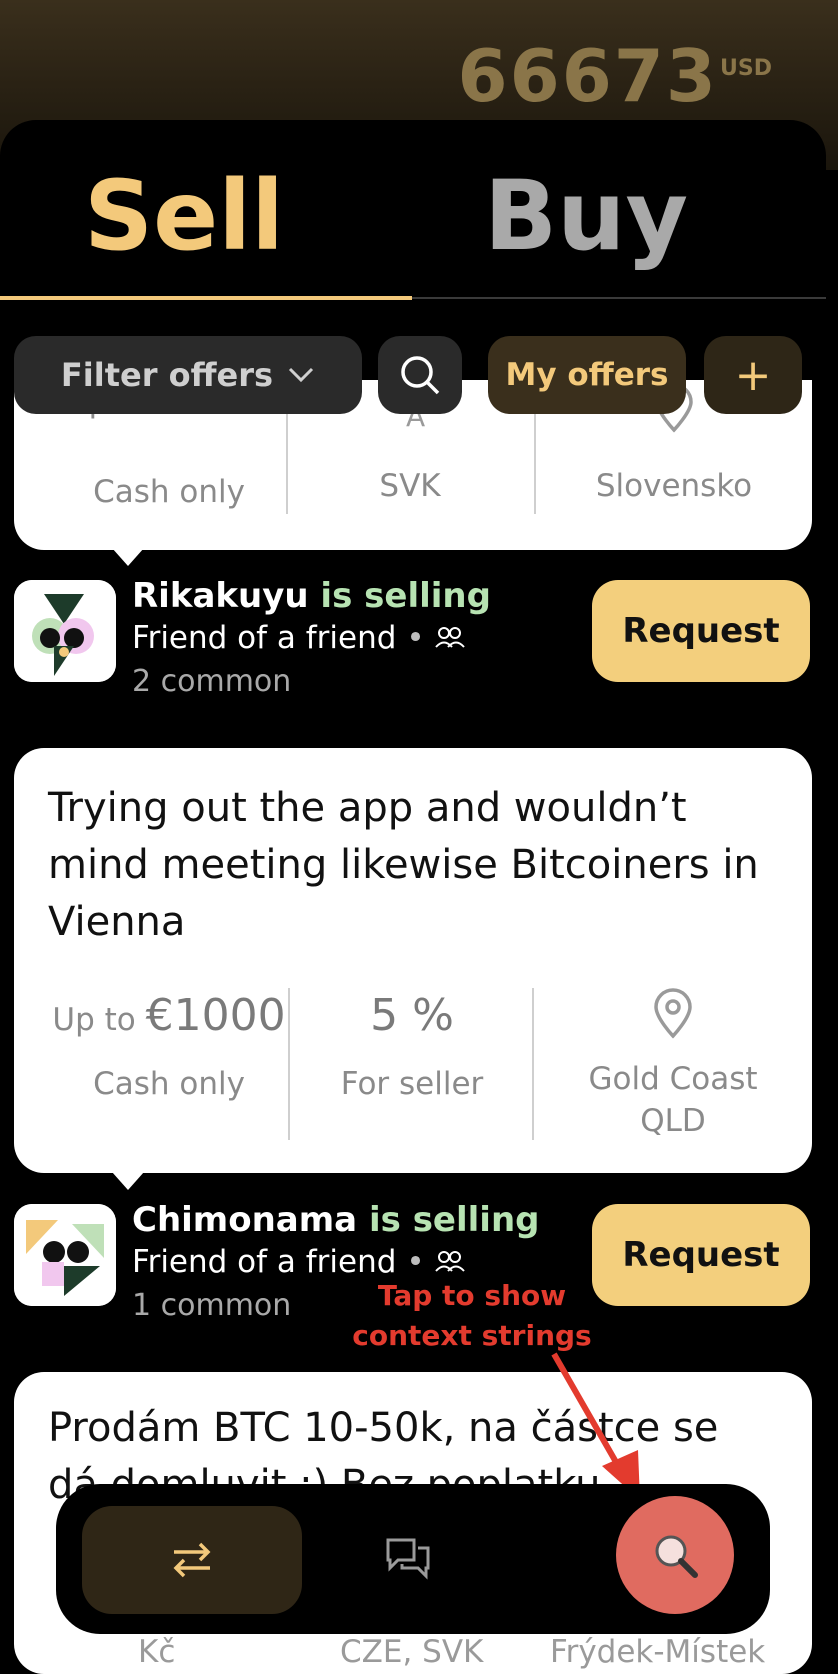 Image resolution: width=838 pixels, height=1674 pixels. I want to click on fee-value: 5 %, so click(412, 1015).